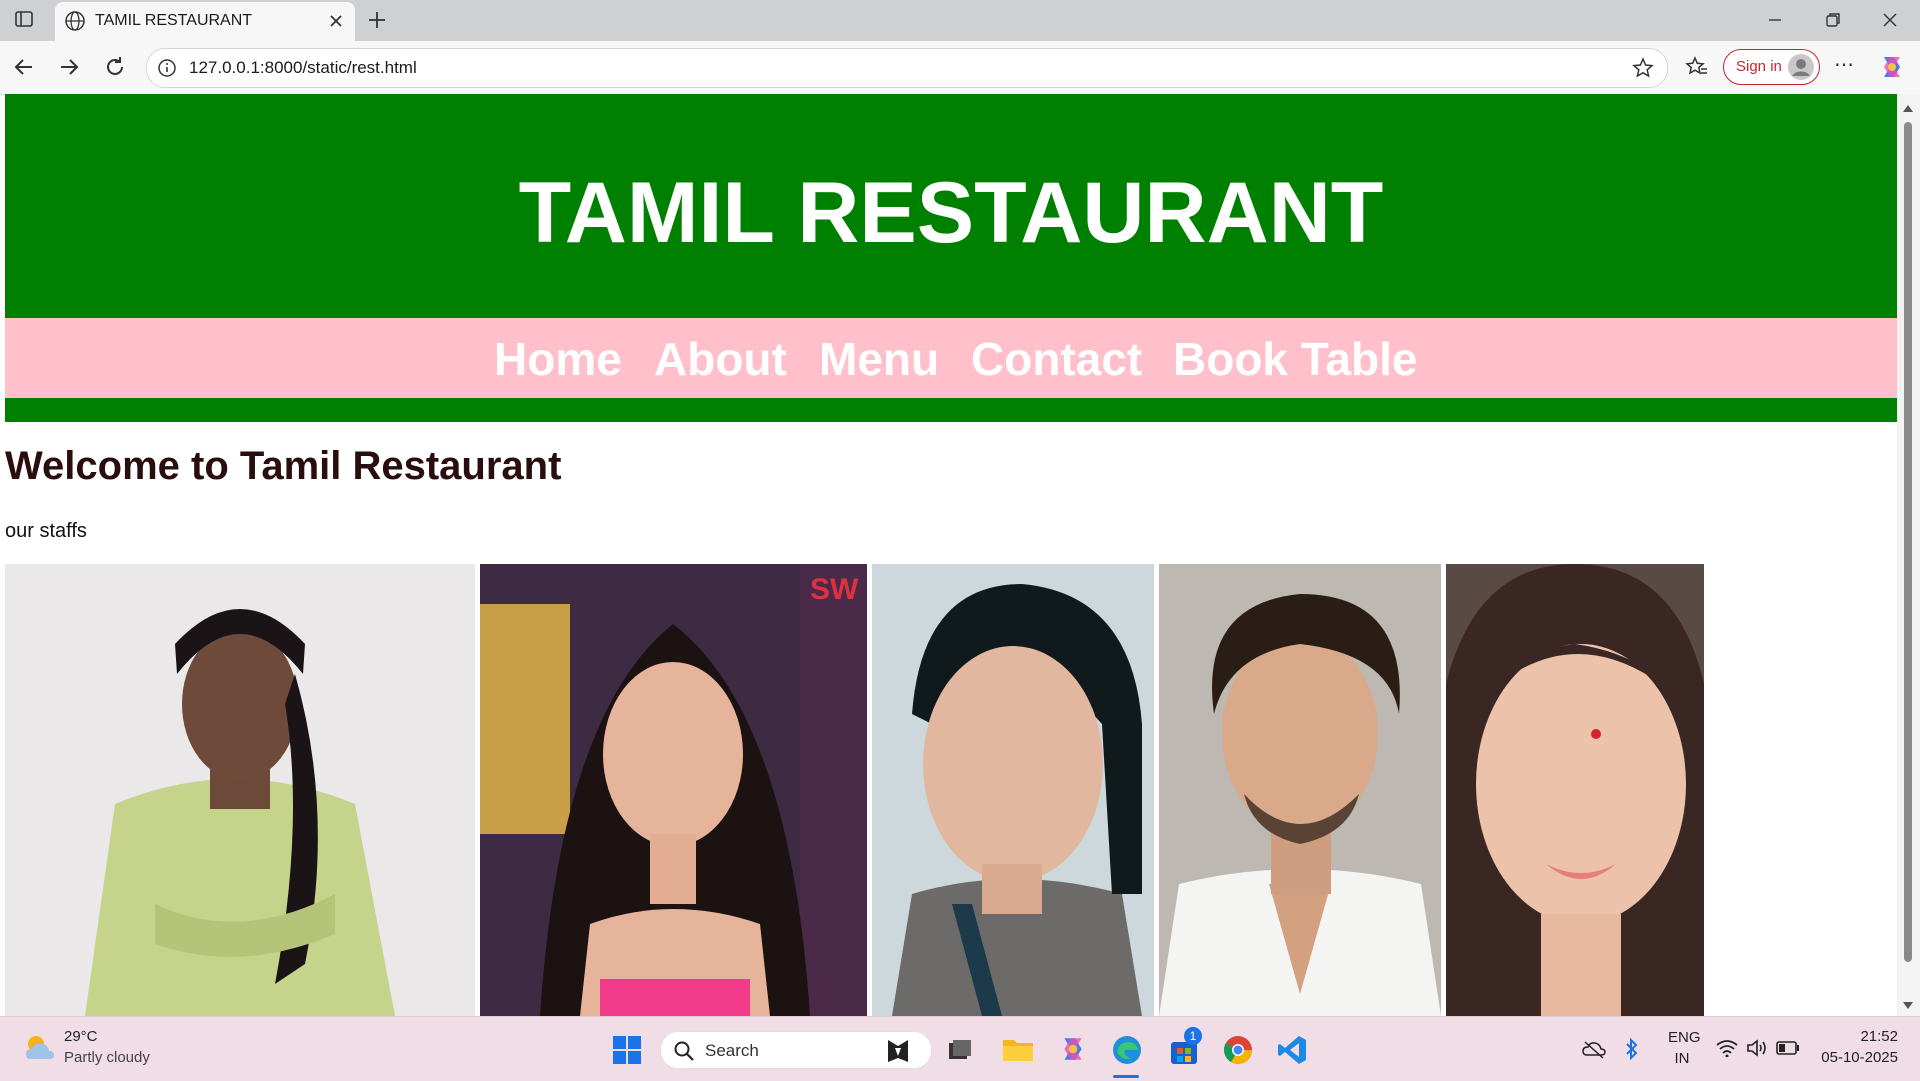 The image size is (1920, 1081). What do you see at coordinates (1127, 1052) in the screenshot?
I see `edge-icon` at bounding box center [1127, 1052].